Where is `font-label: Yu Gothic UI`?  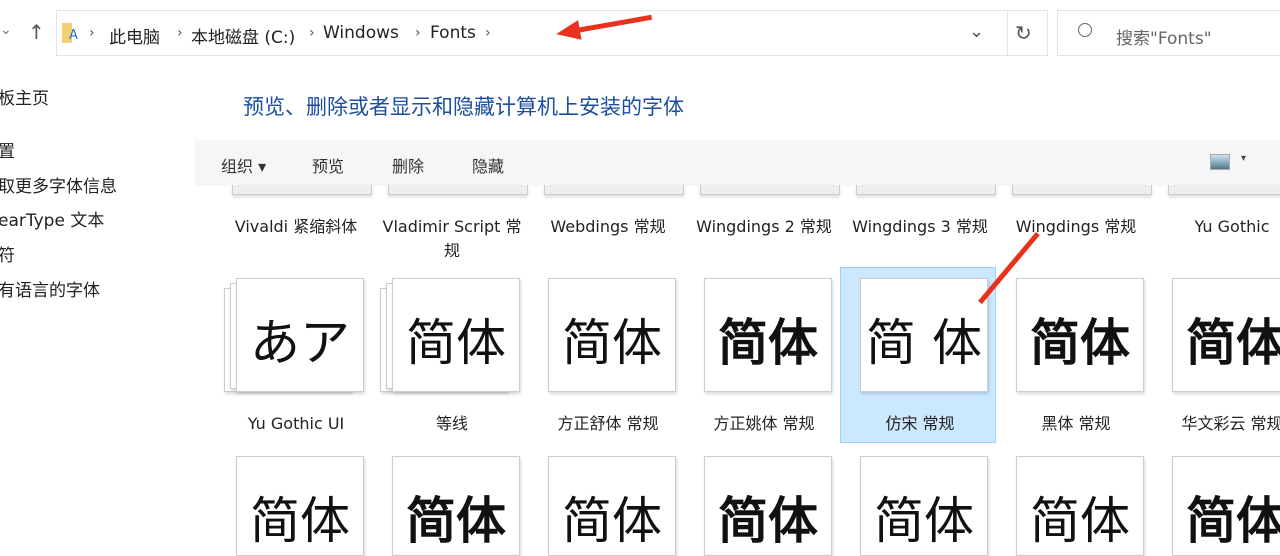
font-label: Yu Gothic UI is located at coordinates (296, 424).